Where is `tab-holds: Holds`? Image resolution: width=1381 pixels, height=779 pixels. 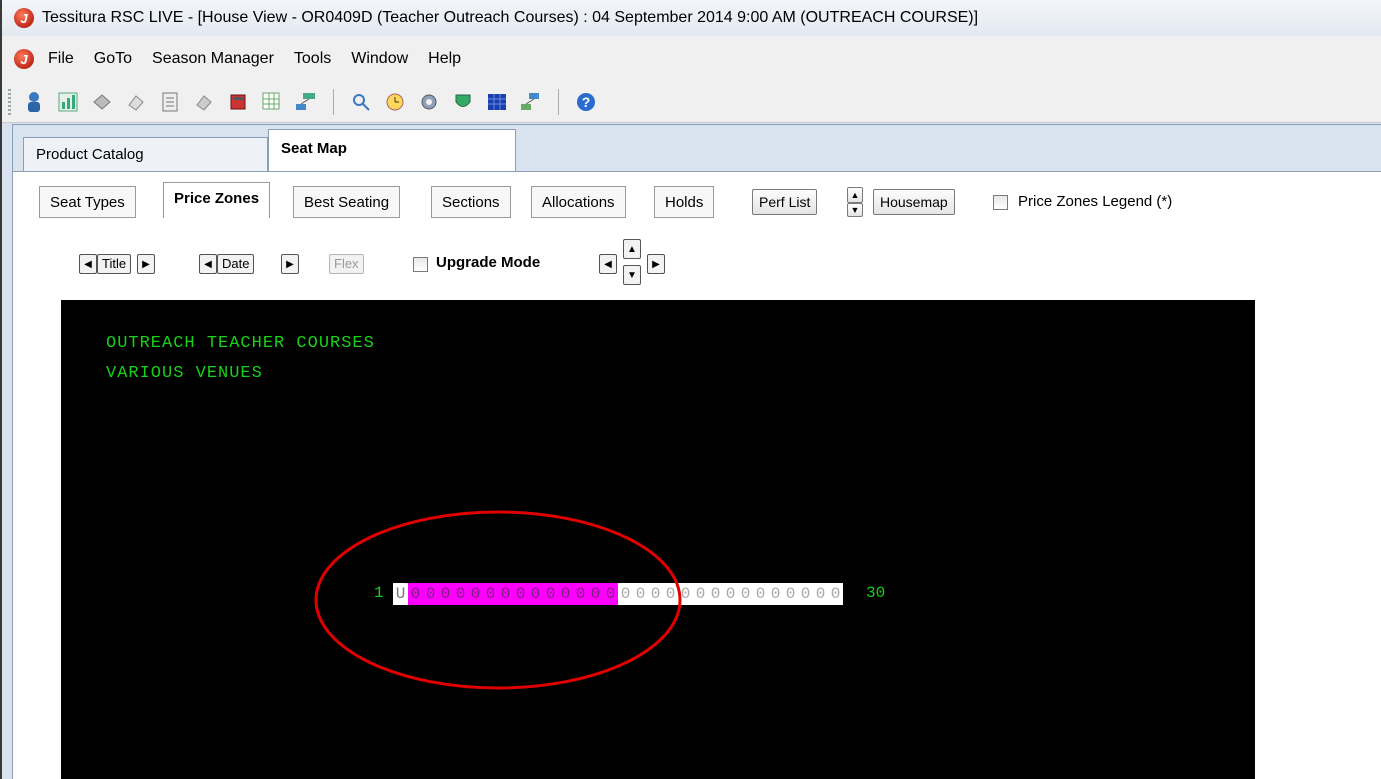
tab-holds: Holds is located at coordinates (684, 202).